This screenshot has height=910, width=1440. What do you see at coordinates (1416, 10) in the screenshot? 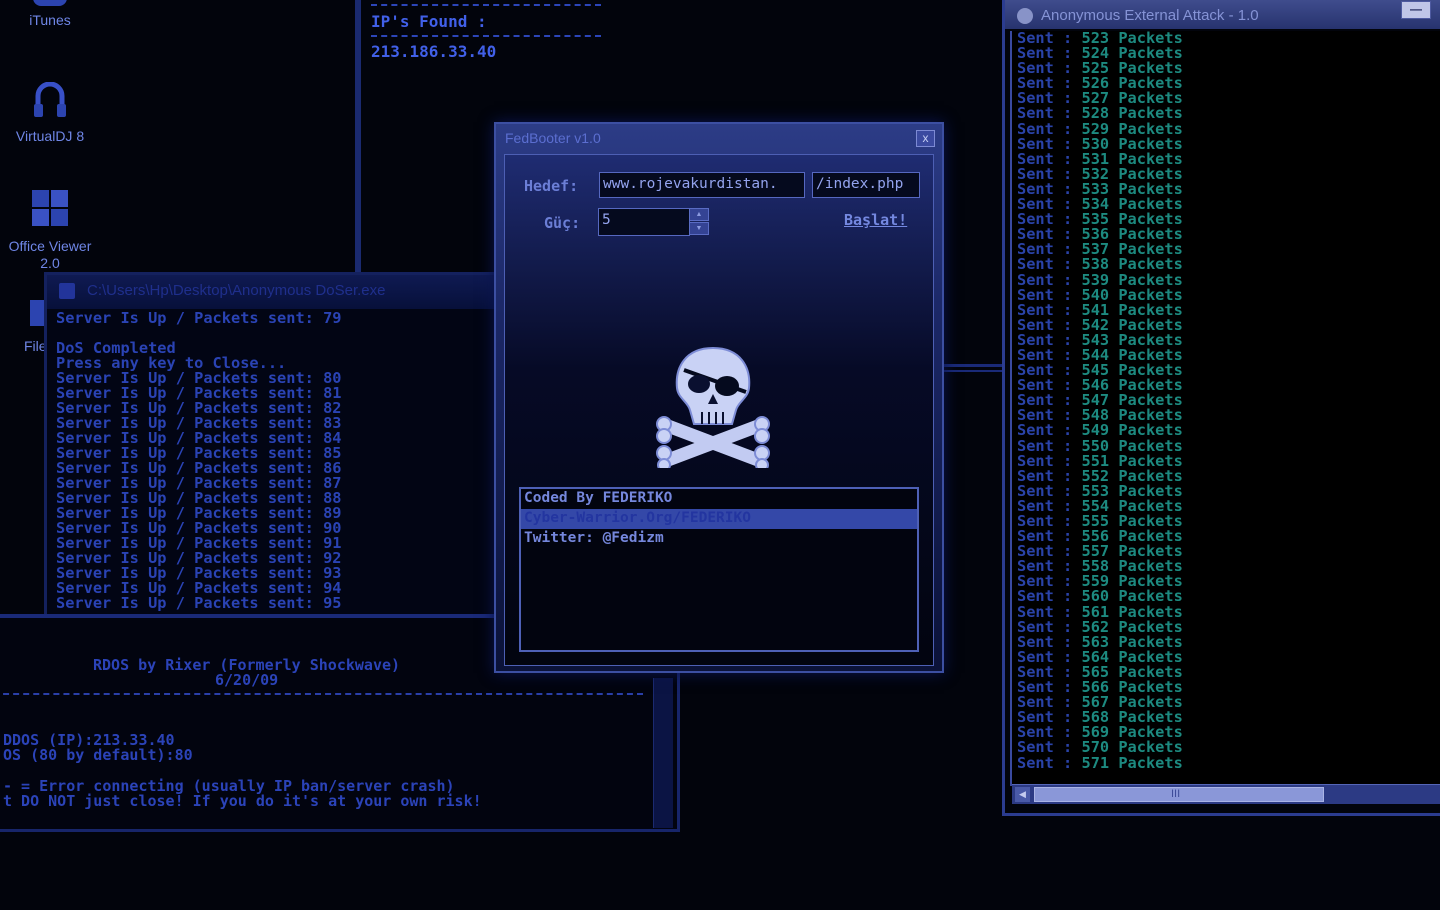
I see `minimize-button: —` at bounding box center [1416, 10].